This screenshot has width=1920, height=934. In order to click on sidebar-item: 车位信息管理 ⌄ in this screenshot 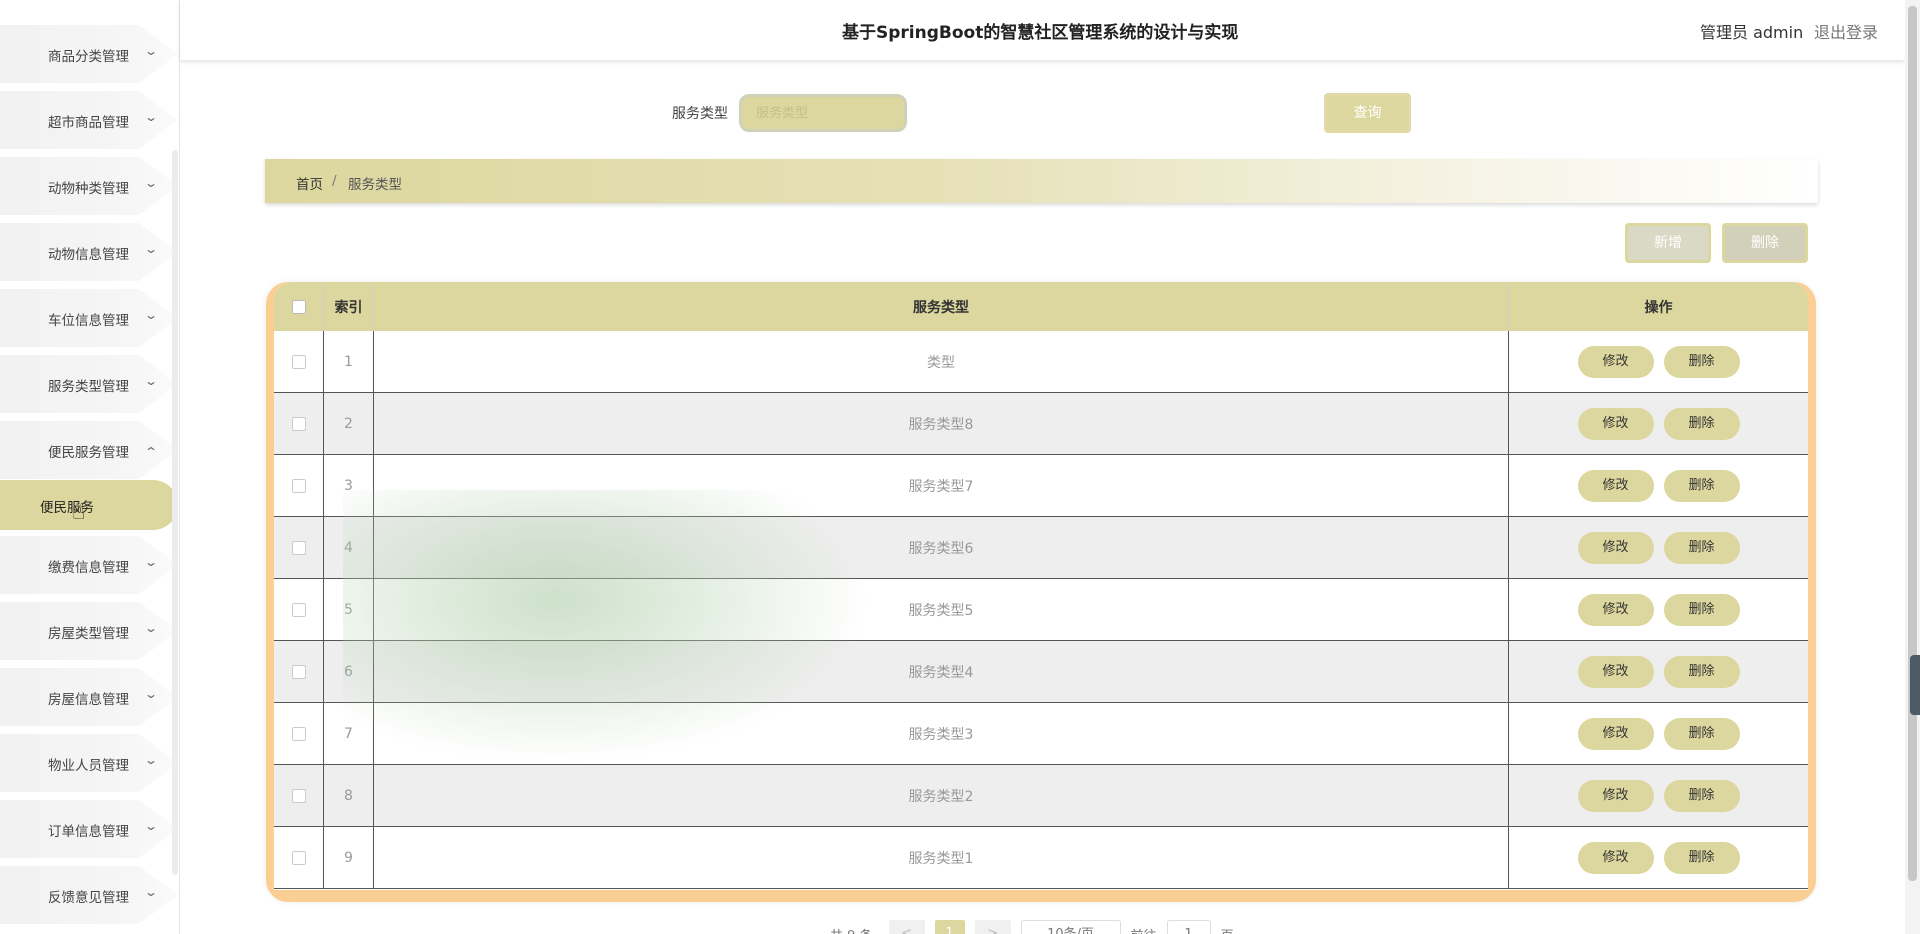, I will do `click(89, 318)`.